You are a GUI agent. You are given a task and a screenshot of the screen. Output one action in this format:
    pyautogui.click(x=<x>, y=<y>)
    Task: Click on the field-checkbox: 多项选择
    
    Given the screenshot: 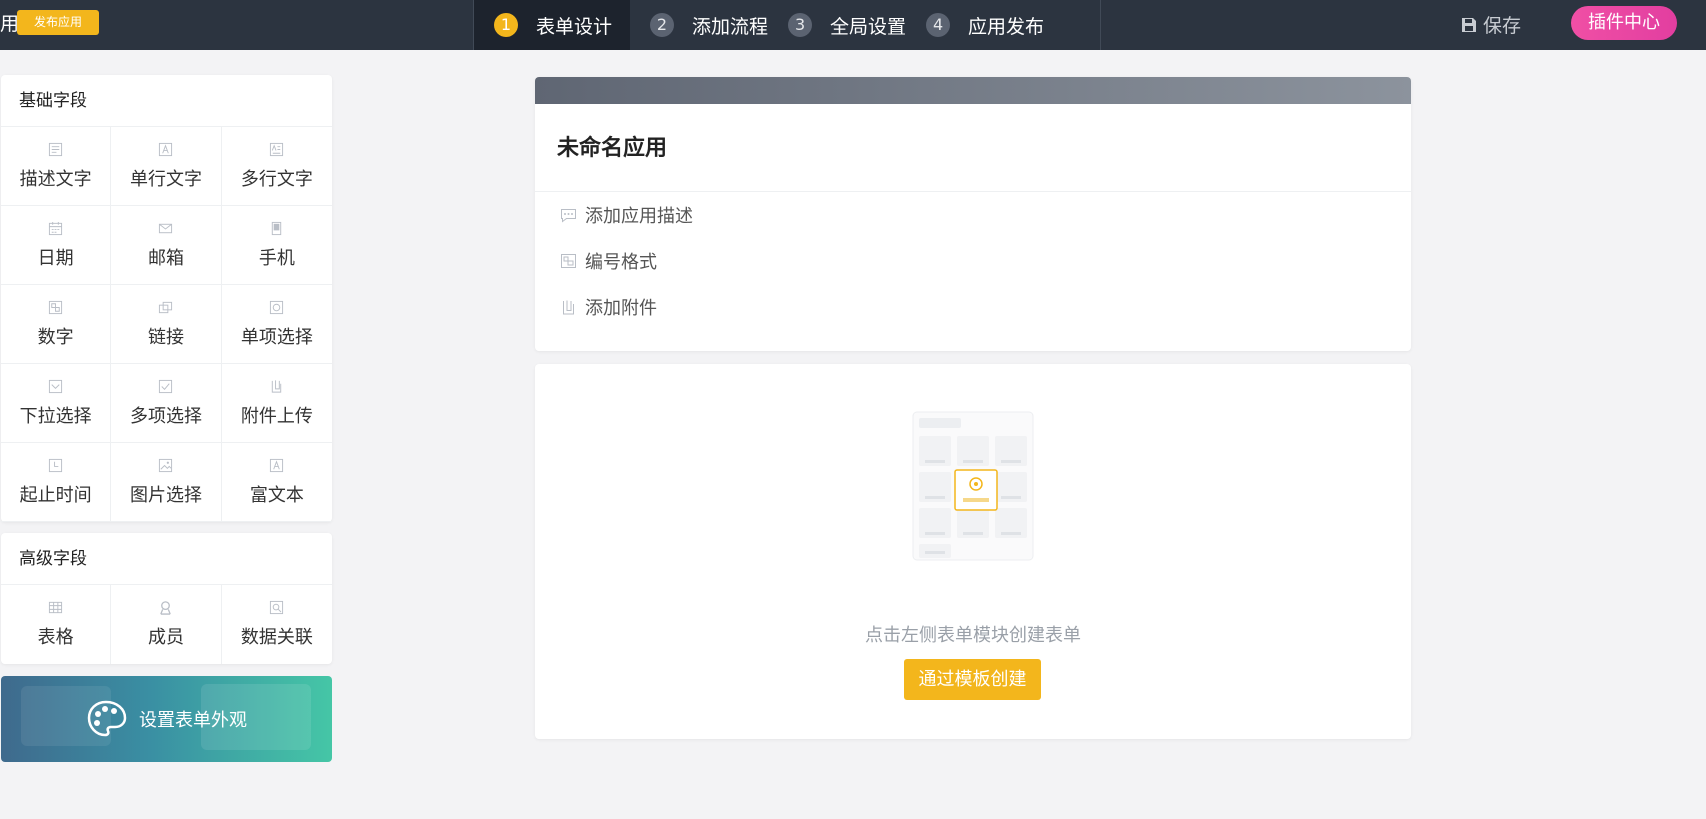 What is the action you would take?
    pyautogui.click(x=166, y=403)
    